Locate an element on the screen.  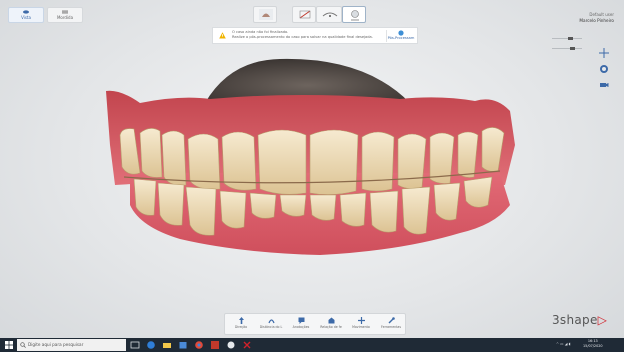
store-icon is located at coordinates (183, 345).